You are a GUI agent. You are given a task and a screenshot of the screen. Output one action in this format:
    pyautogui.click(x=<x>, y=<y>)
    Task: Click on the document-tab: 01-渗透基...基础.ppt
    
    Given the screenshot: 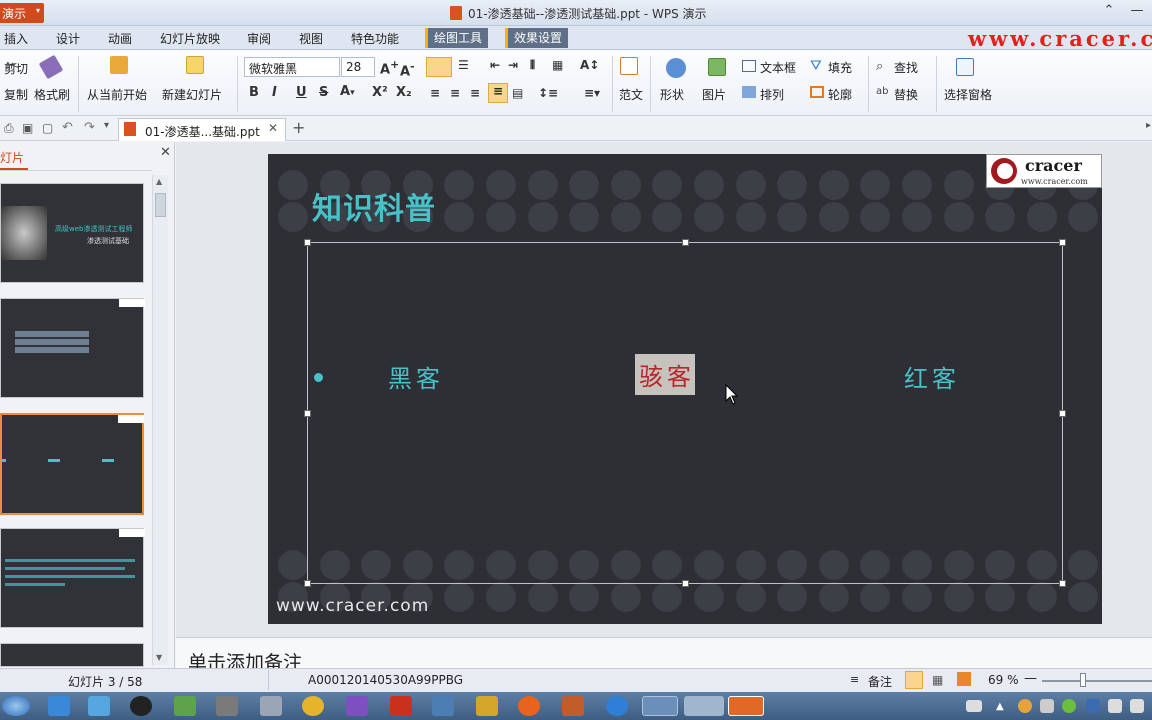 What is the action you would take?
    pyautogui.click(x=202, y=129)
    